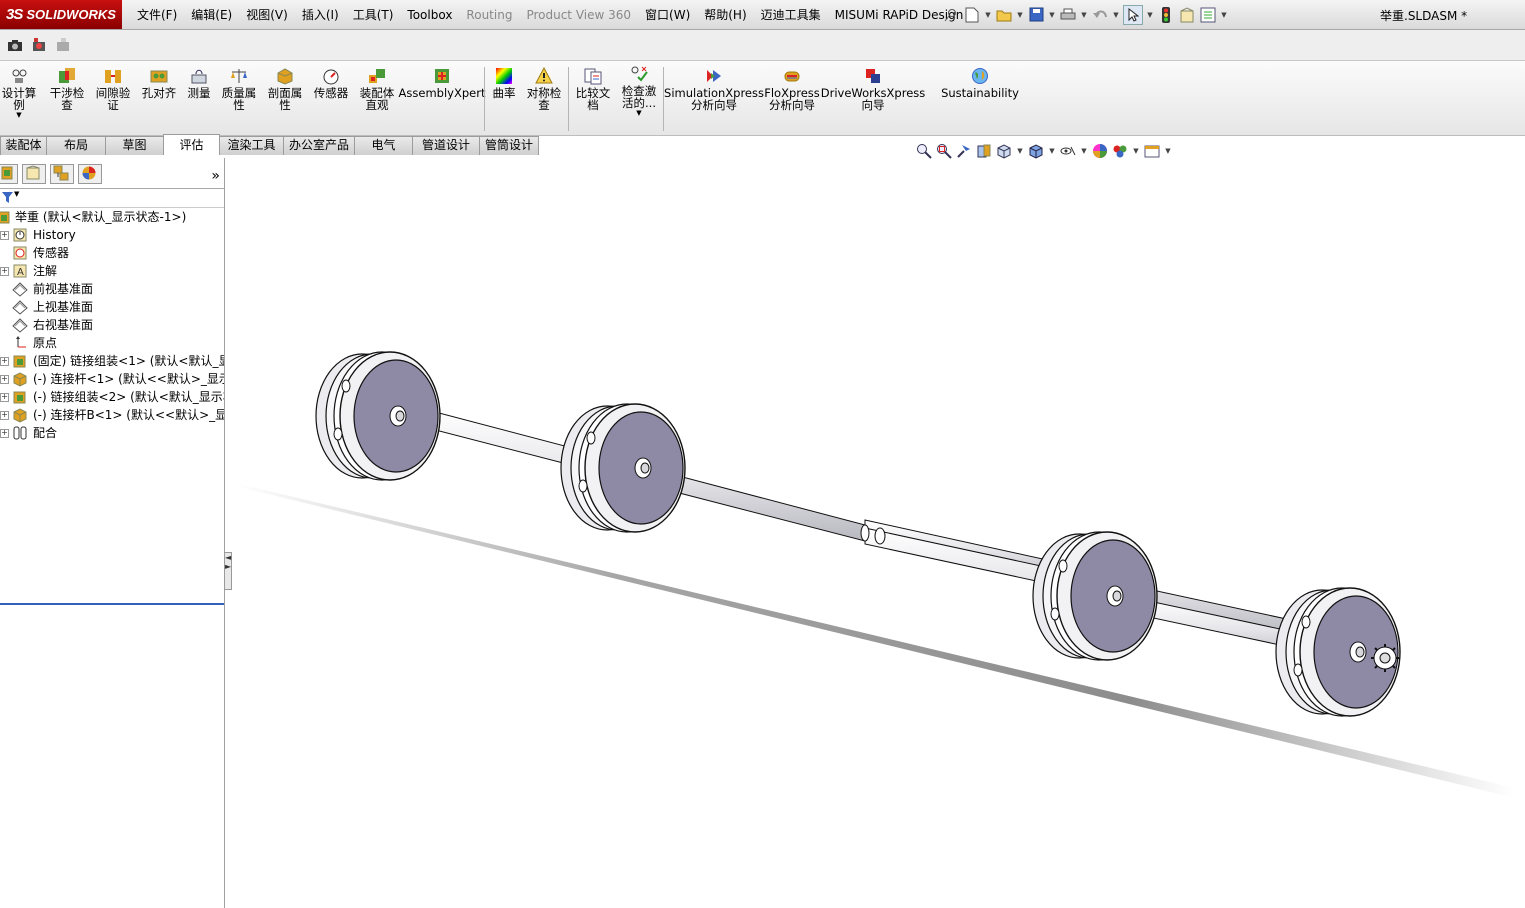 The image size is (1525, 908). What do you see at coordinates (1004, 151) in the screenshot?
I see `view-orientation-icon` at bounding box center [1004, 151].